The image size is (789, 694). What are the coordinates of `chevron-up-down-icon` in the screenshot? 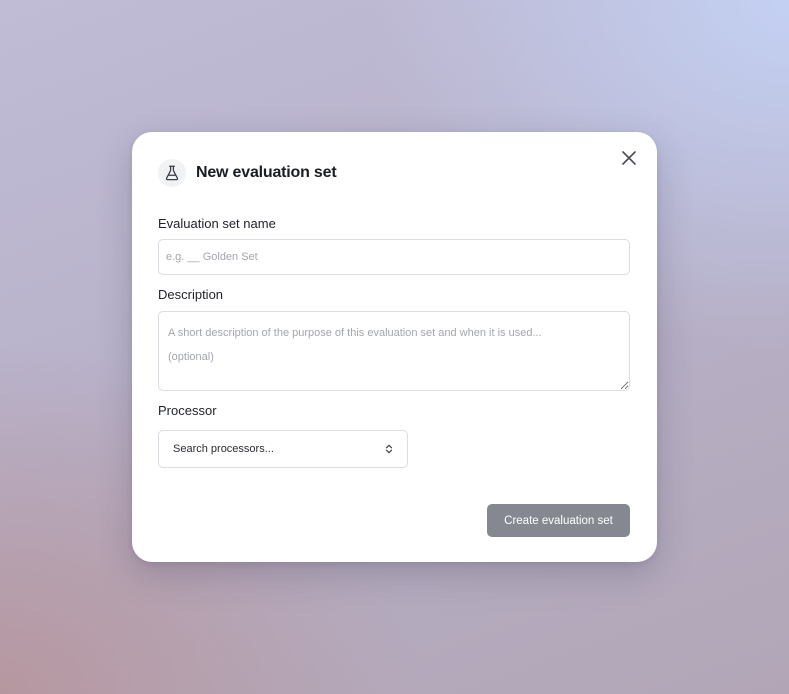 It's located at (389, 449).